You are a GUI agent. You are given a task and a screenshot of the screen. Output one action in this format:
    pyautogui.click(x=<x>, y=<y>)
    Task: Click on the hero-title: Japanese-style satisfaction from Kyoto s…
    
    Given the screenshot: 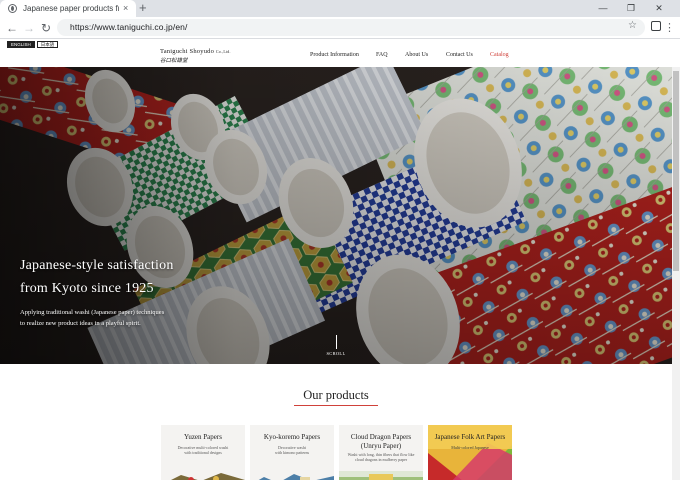 What is the action you would take?
    pyautogui.click(x=97, y=277)
    